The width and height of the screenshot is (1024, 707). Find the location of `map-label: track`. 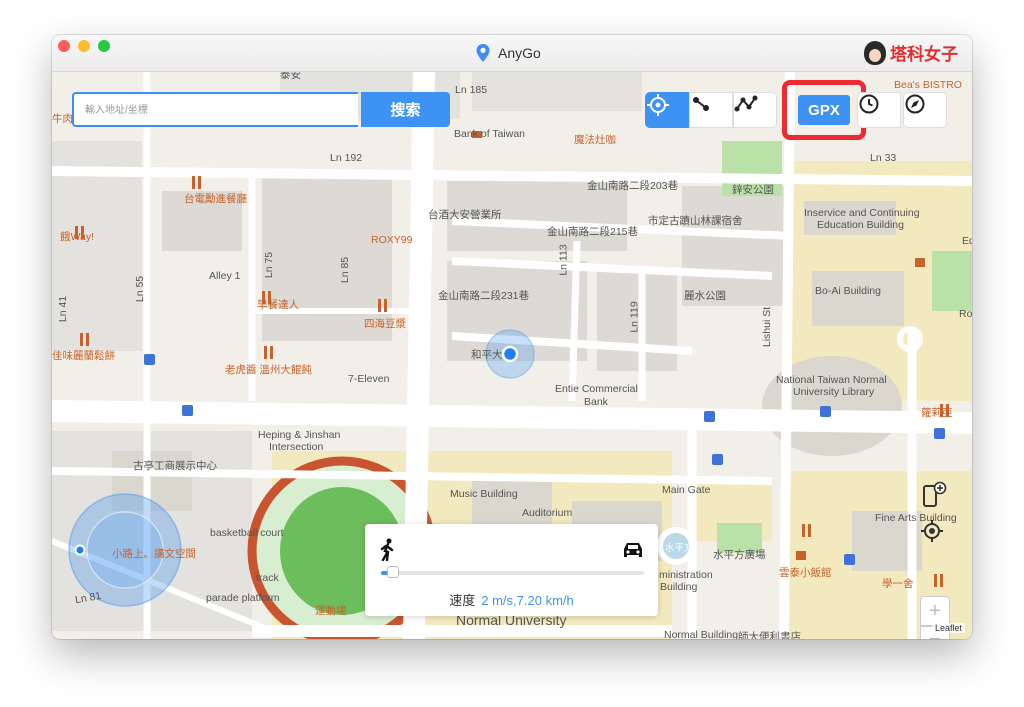

map-label: track is located at coordinates (267, 578).